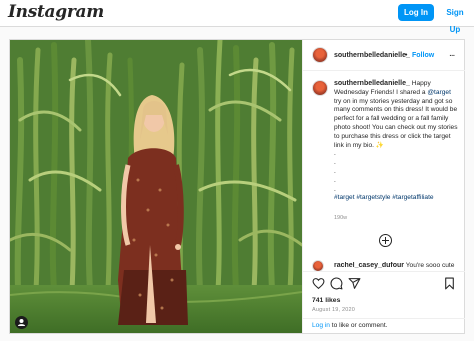 The width and height of the screenshot is (474, 341). What do you see at coordinates (320, 88) in the screenshot?
I see `caption-avatar` at bounding box center [320, 88].